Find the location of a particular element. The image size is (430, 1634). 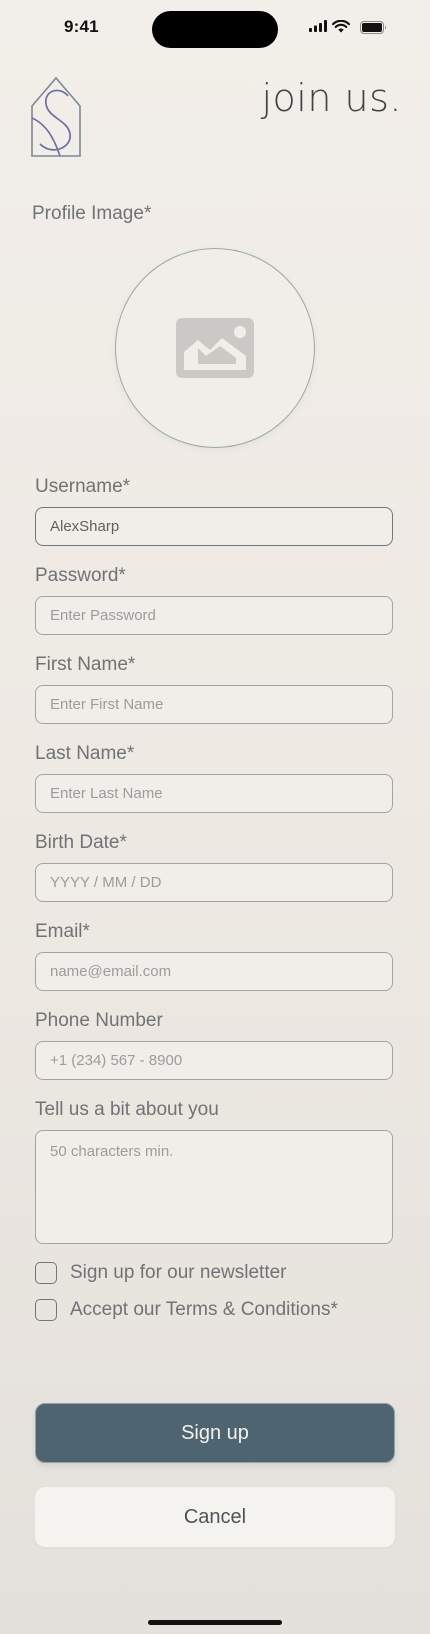

sign-up-button: Sign up is located at coordinates (215, 1433).